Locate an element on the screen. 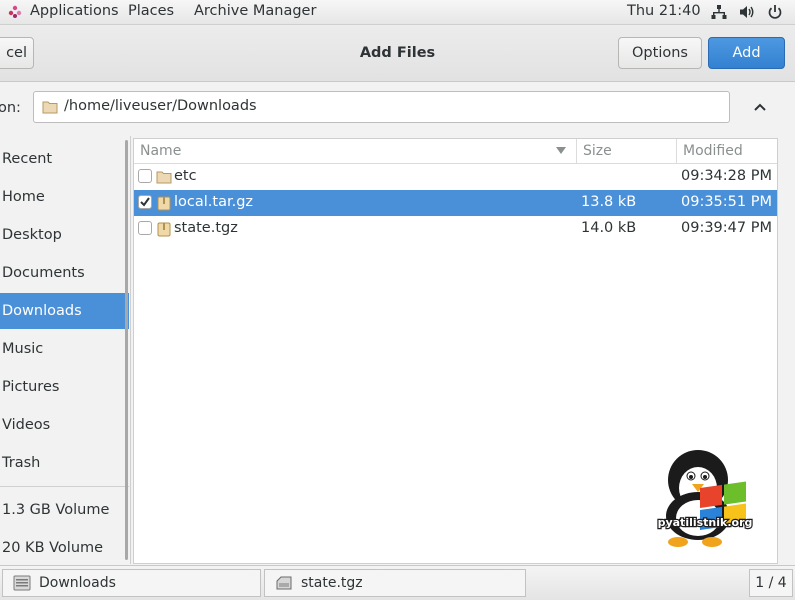  volume-icon is located at coordinates (747, 12).